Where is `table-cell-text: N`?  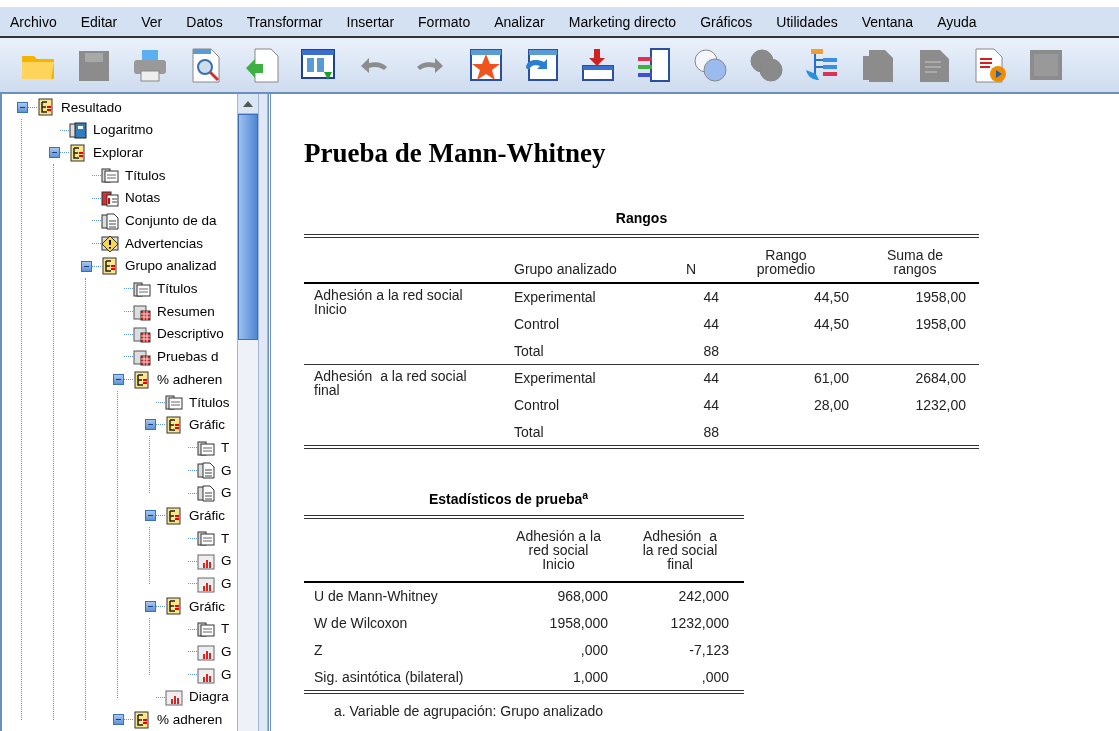
table-cell-text: N is located at coordinates (691, 269).